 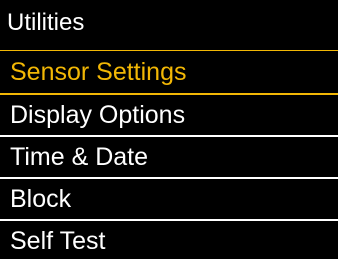 I want to click on menu-item-label: Time & Date, so click(x=79, y=157).